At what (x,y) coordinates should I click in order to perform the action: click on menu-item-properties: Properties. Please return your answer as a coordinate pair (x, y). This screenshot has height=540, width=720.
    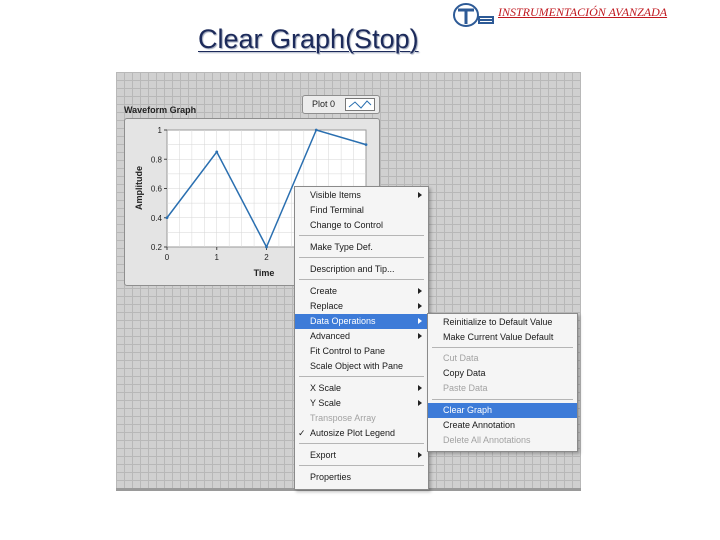
    Looking at the image, I should click on (361, 477).